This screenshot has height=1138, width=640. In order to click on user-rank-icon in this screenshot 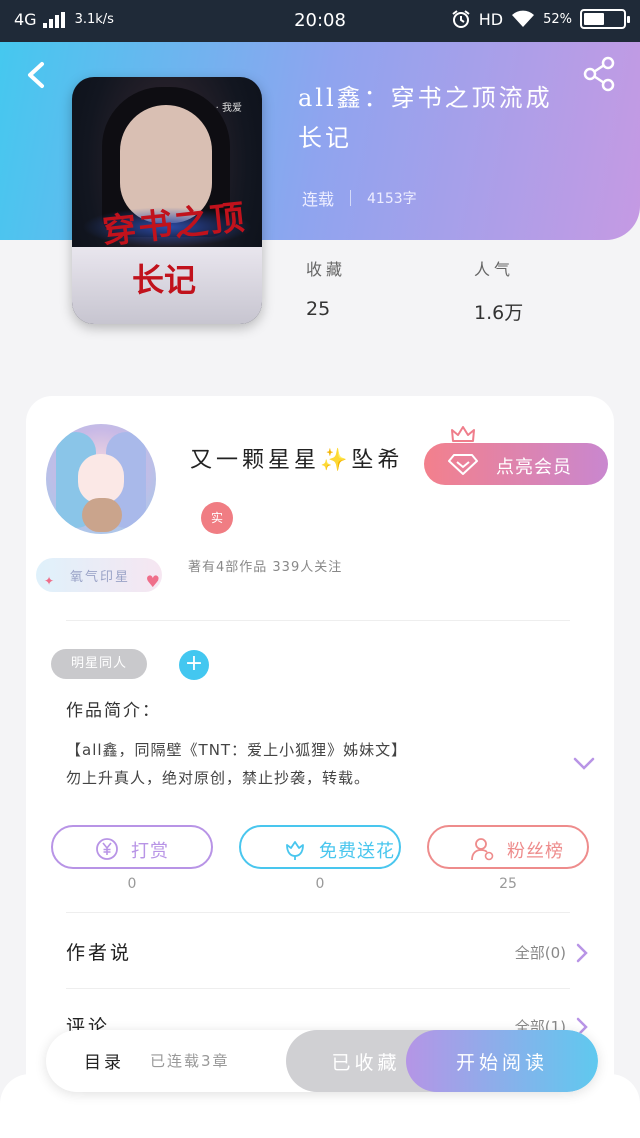, I will do `click(482, 849)`.